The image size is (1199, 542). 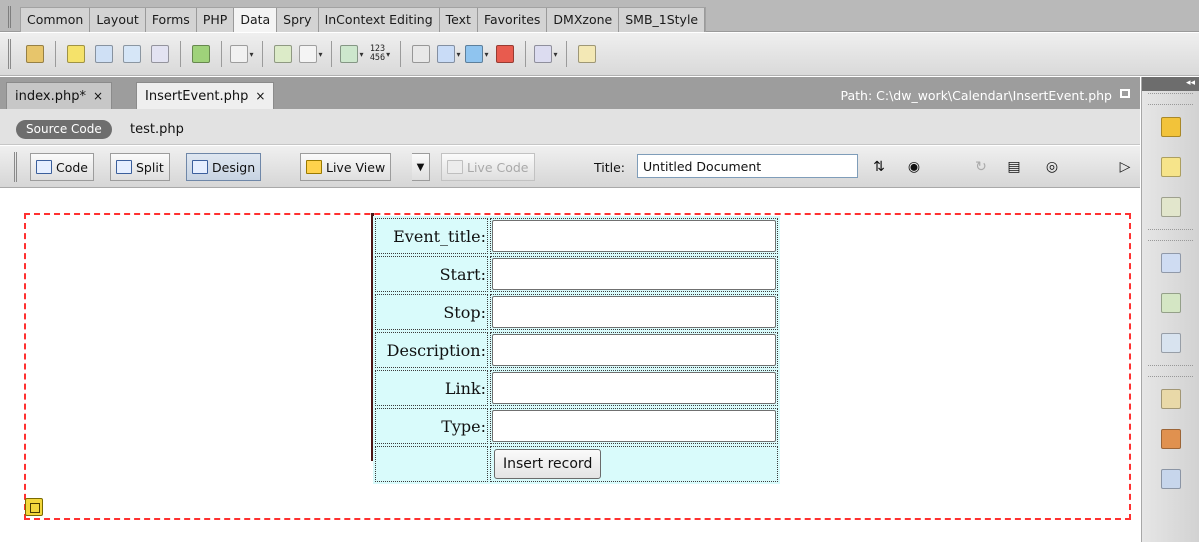 What do you see at coordinates (171, 20) in the screenshot?
I see `tab-forms: Forms` at bounding box center [171, 20].